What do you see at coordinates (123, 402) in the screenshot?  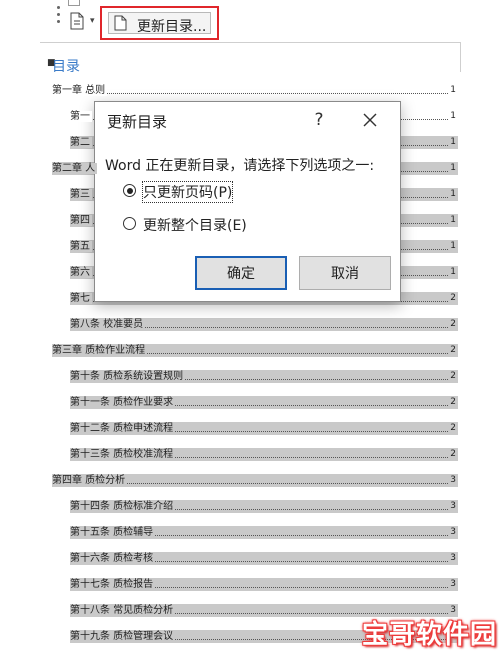 I see `toc-entry-text: 第十一条 质检作业要求` at bounding box center [123, 402].